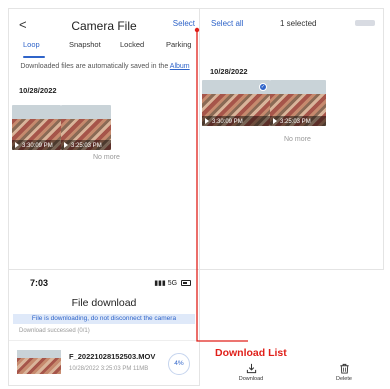  What do you see at coordinates (104, 26) in the screenshot?
I see `page-title: Camera File` at bounding box center [104, 26].